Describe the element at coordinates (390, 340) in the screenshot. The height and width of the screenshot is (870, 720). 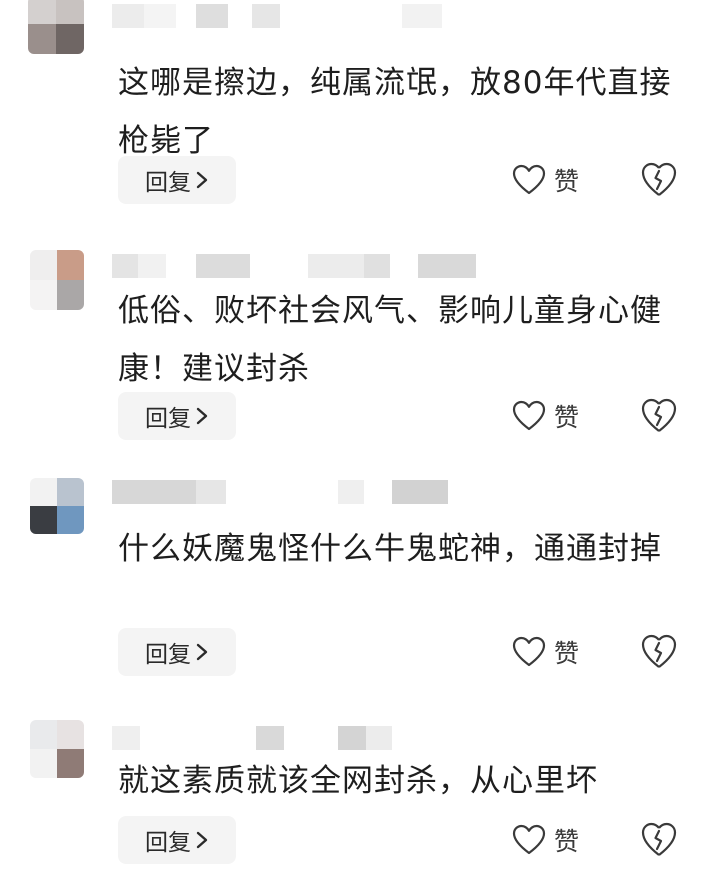
I see `comment-text: 低俗、败坏社会风气、影响儿童身心健康！建议封杀` at that location.